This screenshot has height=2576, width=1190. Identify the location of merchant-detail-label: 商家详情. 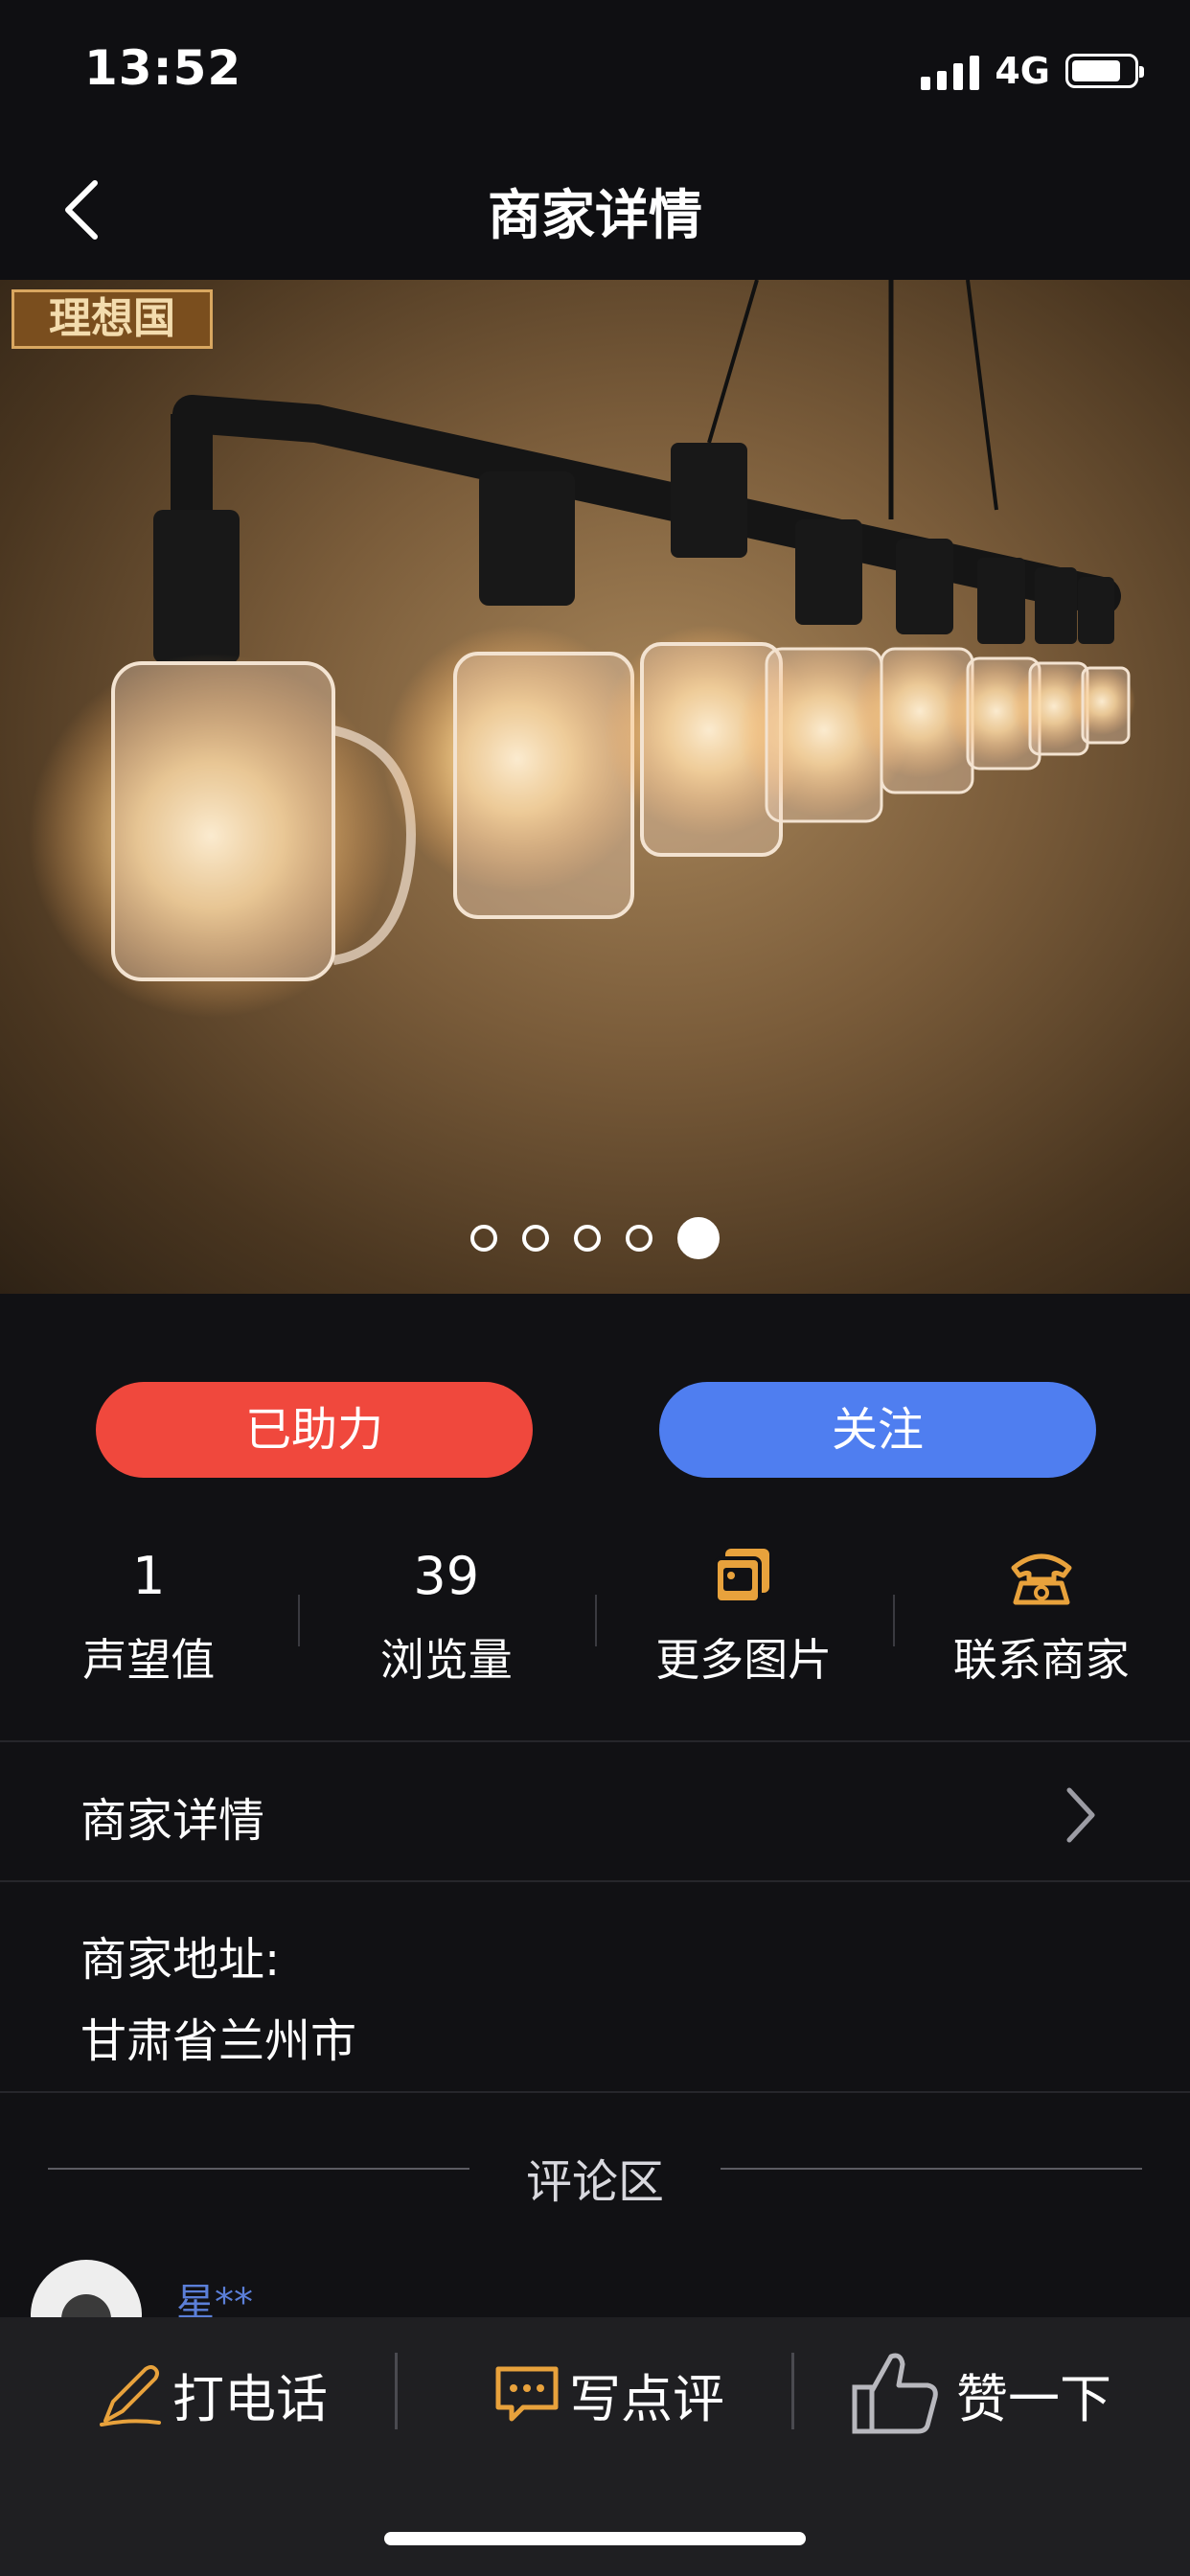
(172, 1821).